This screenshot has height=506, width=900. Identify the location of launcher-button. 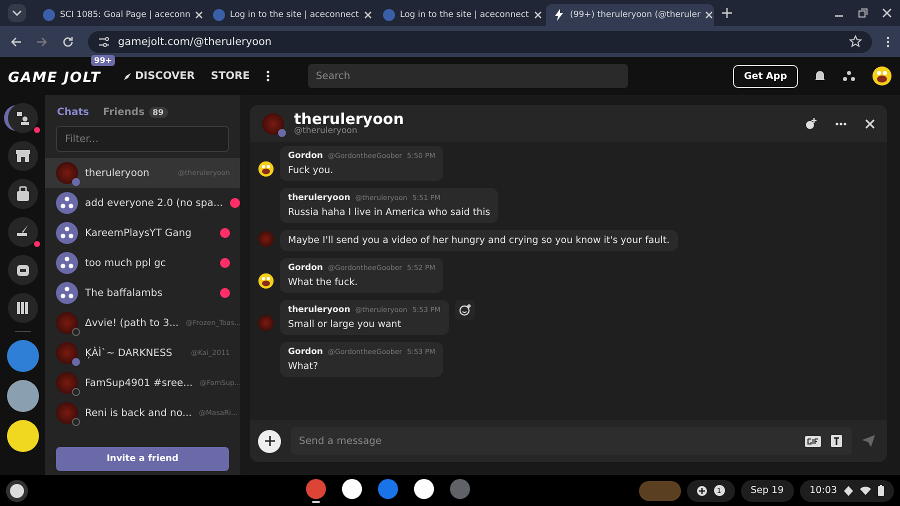
(17, 491).